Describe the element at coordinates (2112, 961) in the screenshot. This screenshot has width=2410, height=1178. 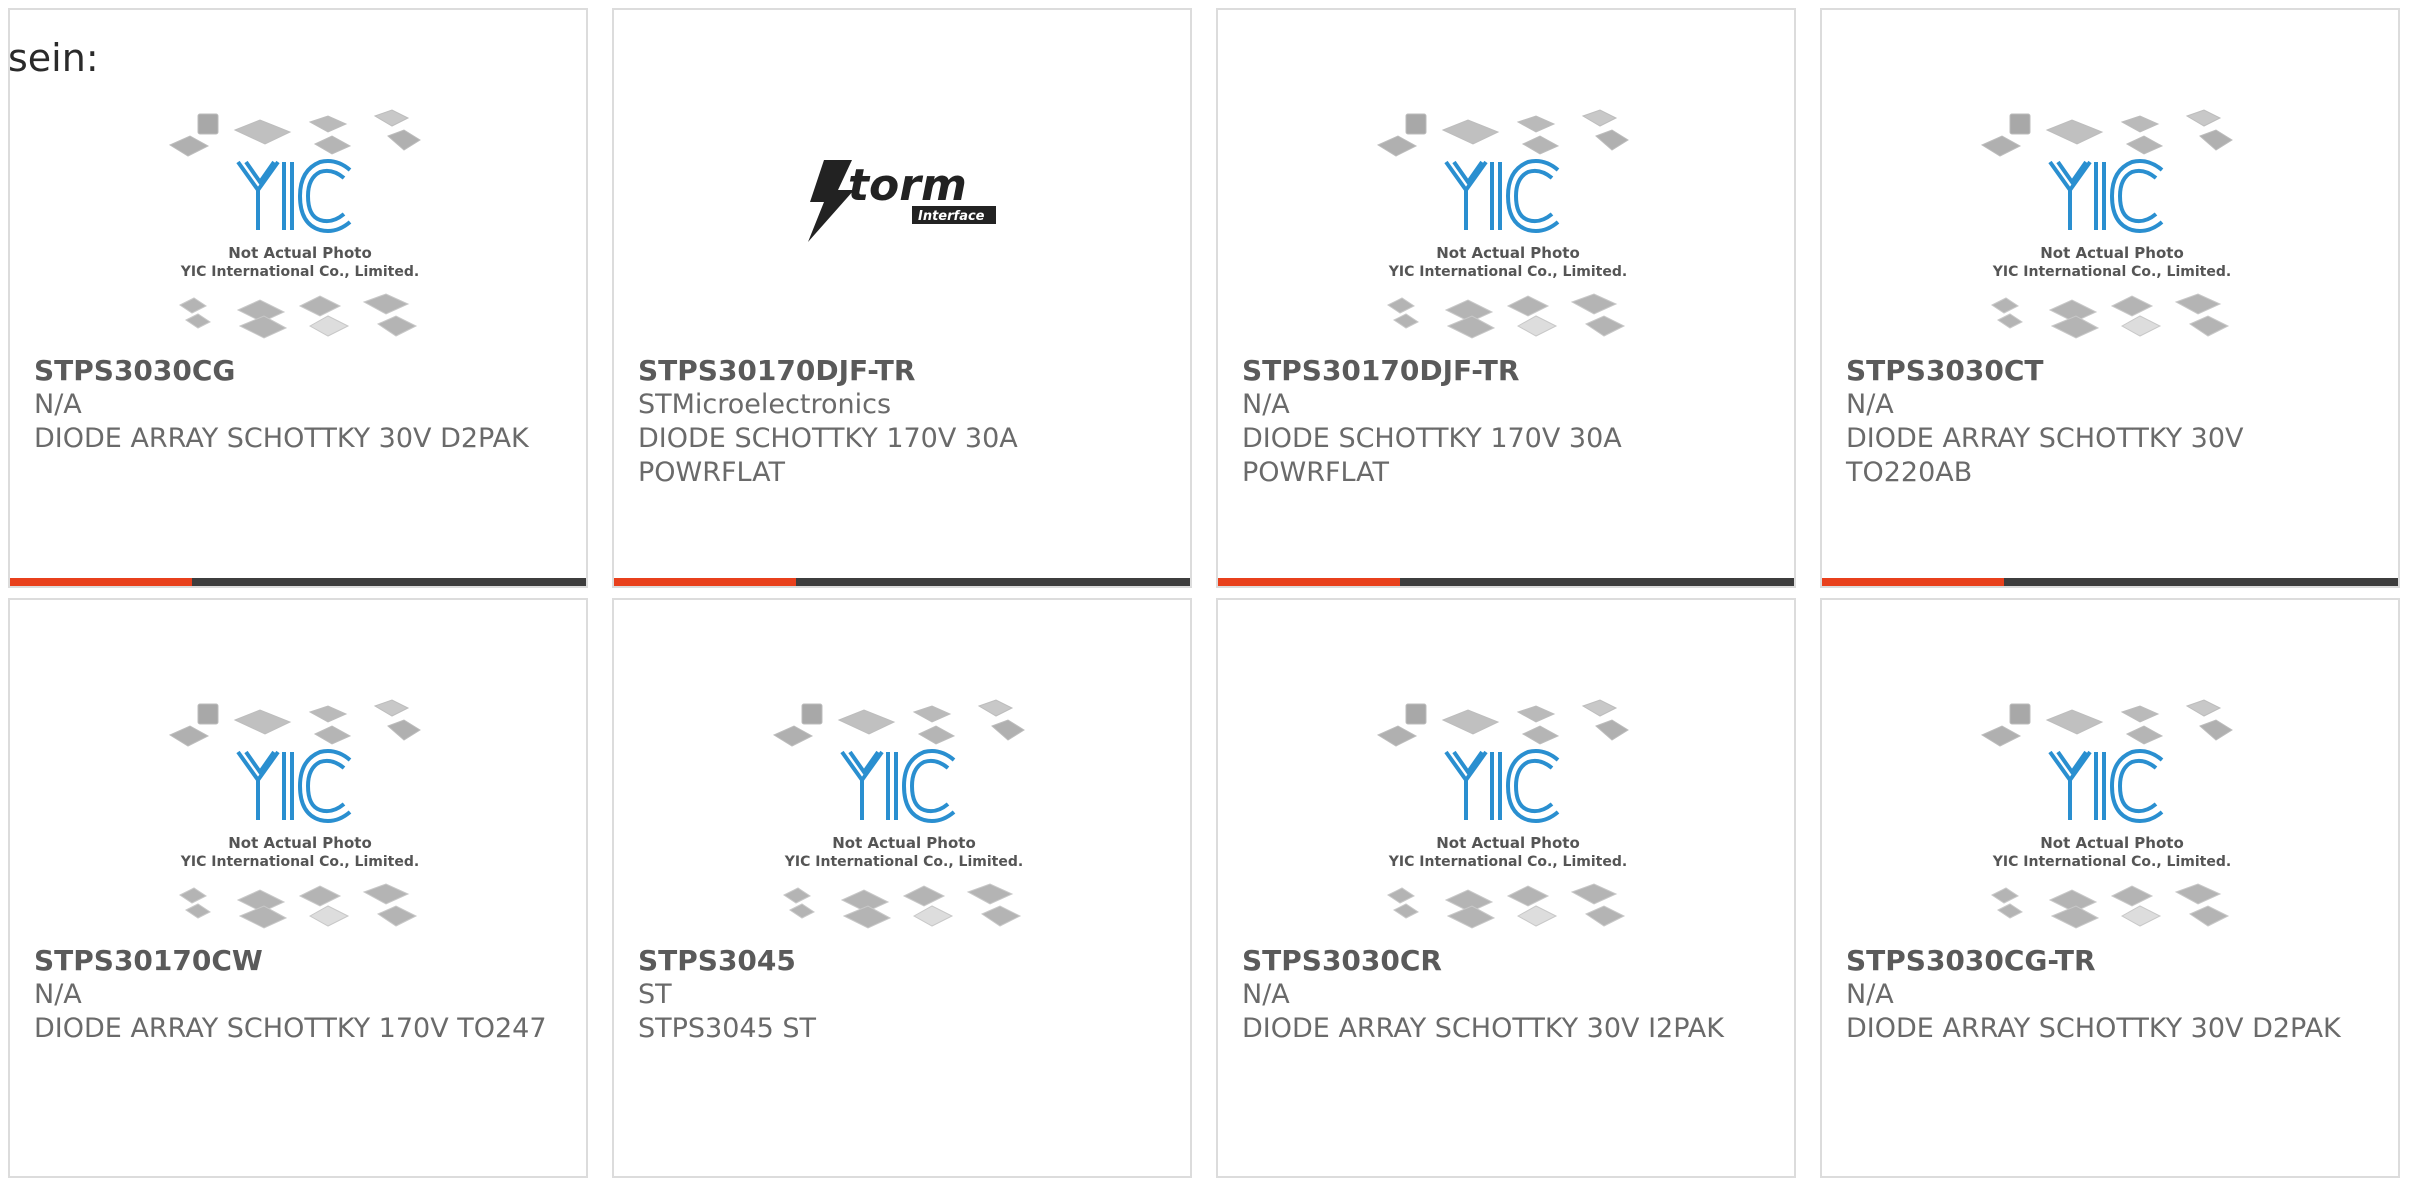
I see `part-number: STPS3030CG-TR` at that location.